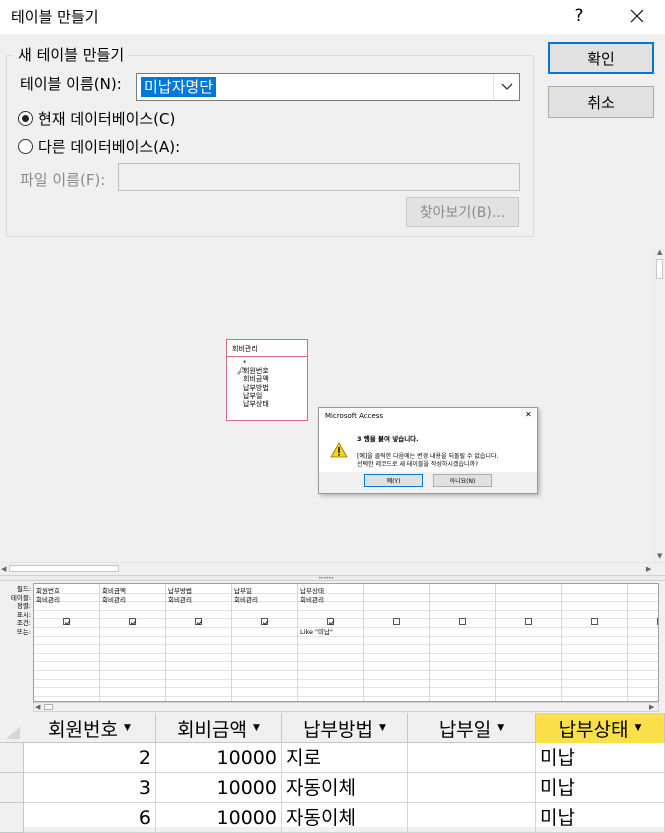 The width and height of the screenshot is (665, 833). Describe the element at coordinates (462, 480) in the screenshot. I see `no-button: 아니요(N)` at that location.